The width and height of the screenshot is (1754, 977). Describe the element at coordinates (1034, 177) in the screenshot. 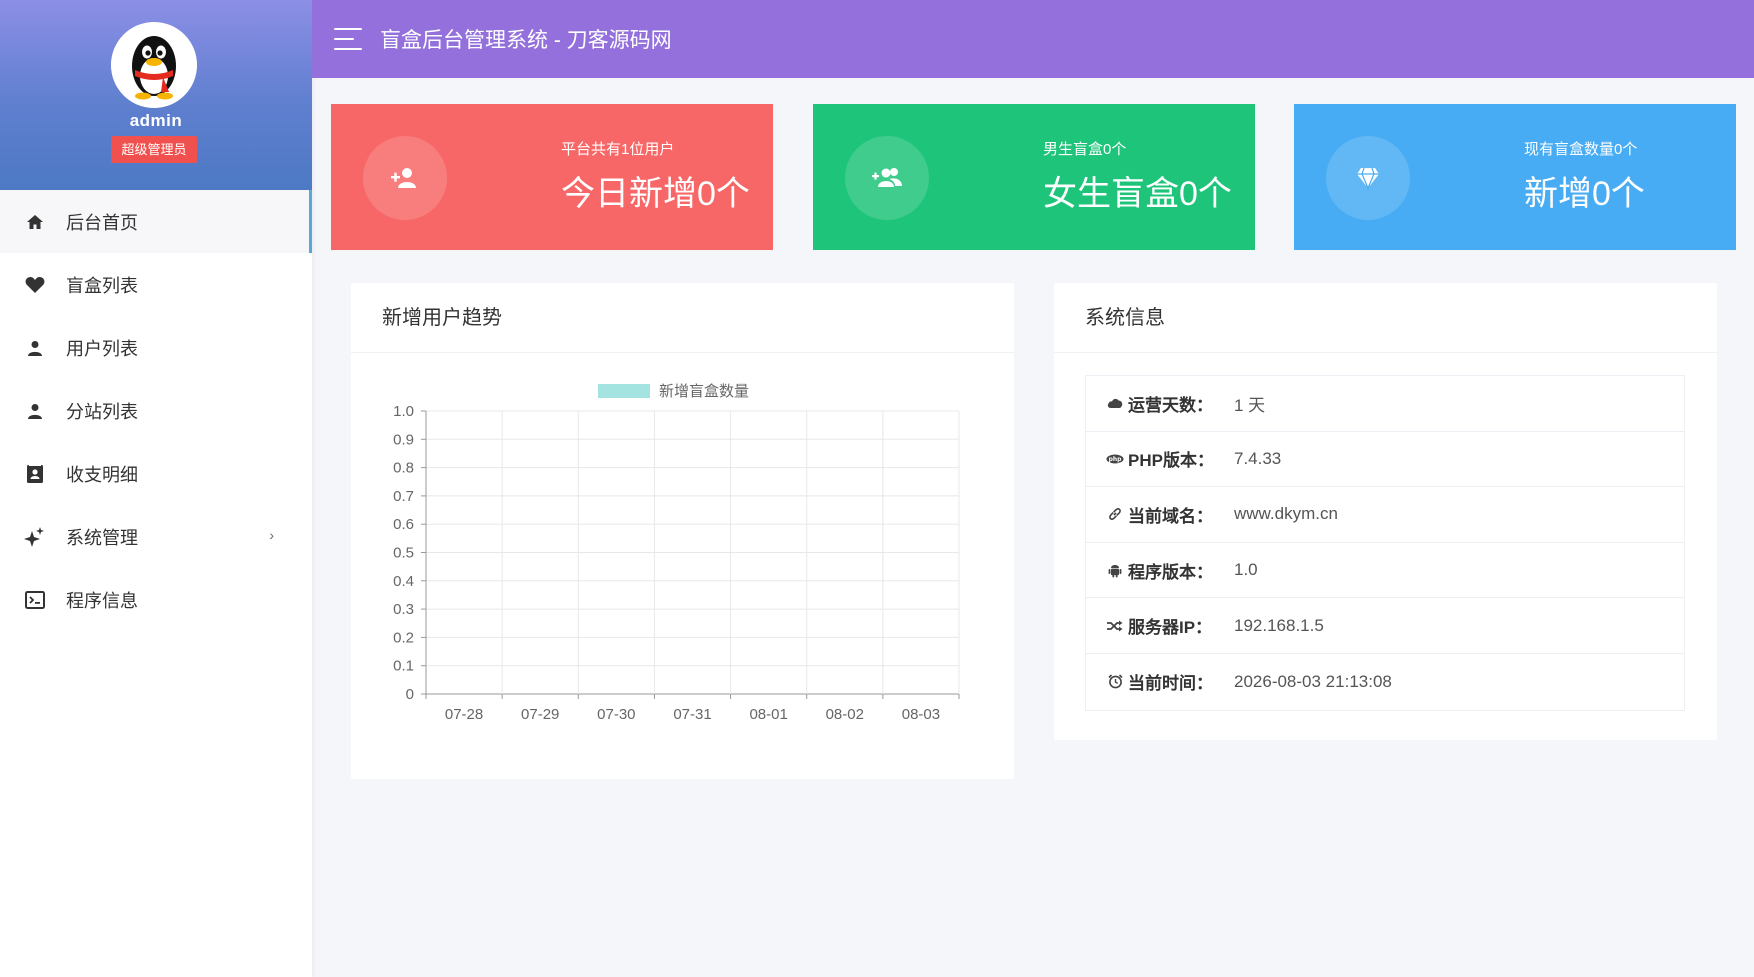

I see `stat-card-boxes-gender: 男生盲盒0个 女生盲盒0个` at that location.